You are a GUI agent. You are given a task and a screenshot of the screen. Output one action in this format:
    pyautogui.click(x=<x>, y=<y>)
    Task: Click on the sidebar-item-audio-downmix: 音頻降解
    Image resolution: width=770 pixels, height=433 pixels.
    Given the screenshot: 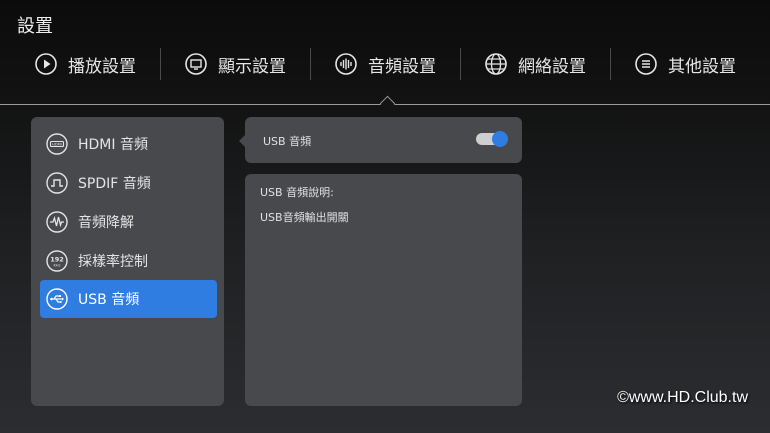 What is the action you would take?
    pyautogui.click(x=128, y=222)
    